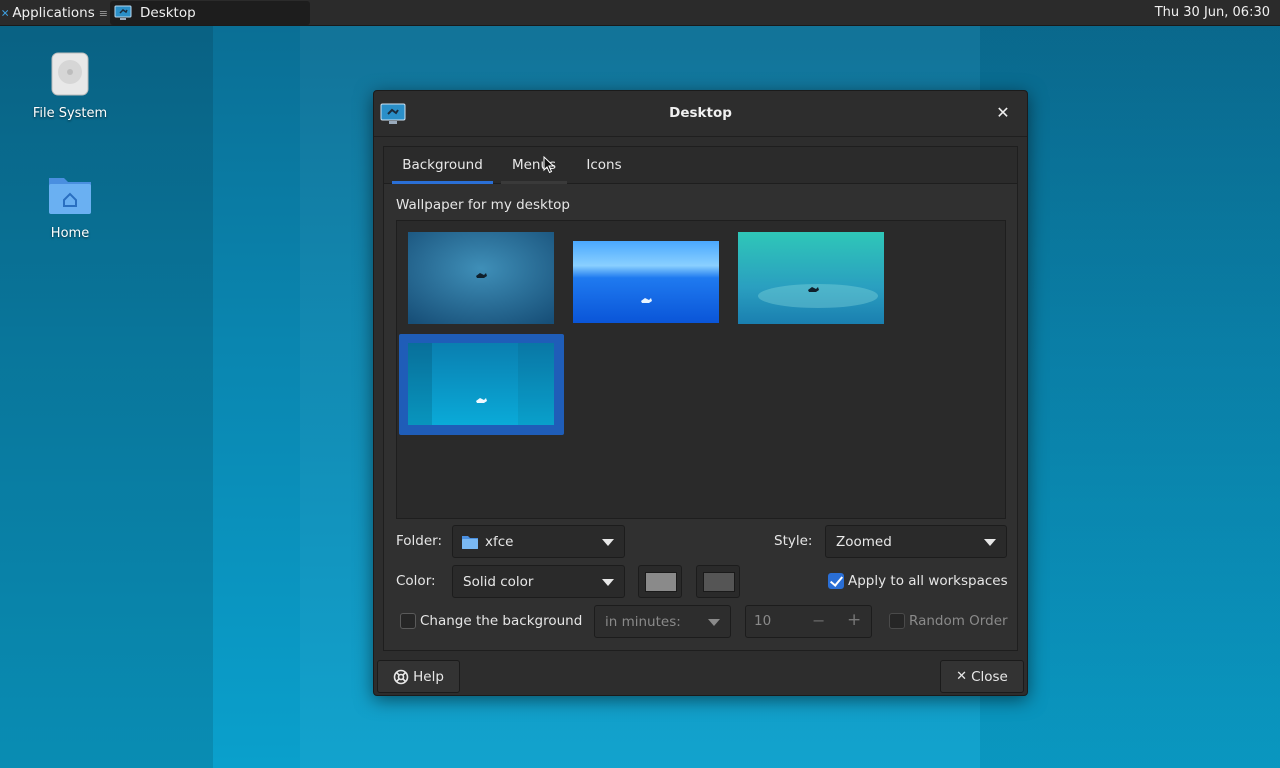 The image size is (1280, 768). What do you see at coordinates (928, 581) in the screenshot?
I see `apply-all-workspaces-label: Apply to all workspaces` at bounding box center [928, 581].